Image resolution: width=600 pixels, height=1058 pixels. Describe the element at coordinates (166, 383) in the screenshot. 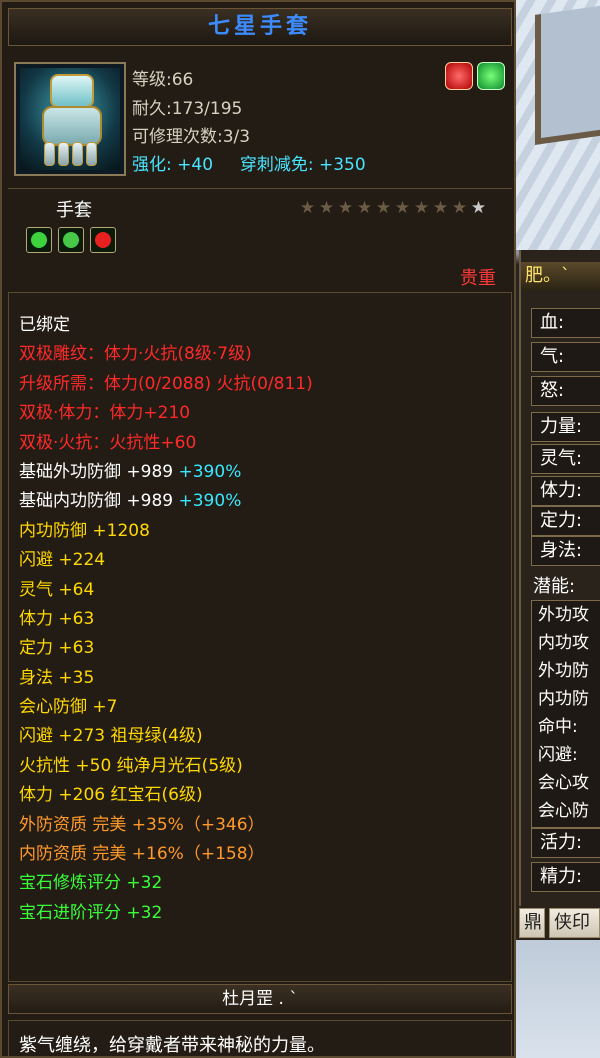

I see `upgrade-requirement: 升级所需：体力(0/2088) 火抗(0/811)` at that location.